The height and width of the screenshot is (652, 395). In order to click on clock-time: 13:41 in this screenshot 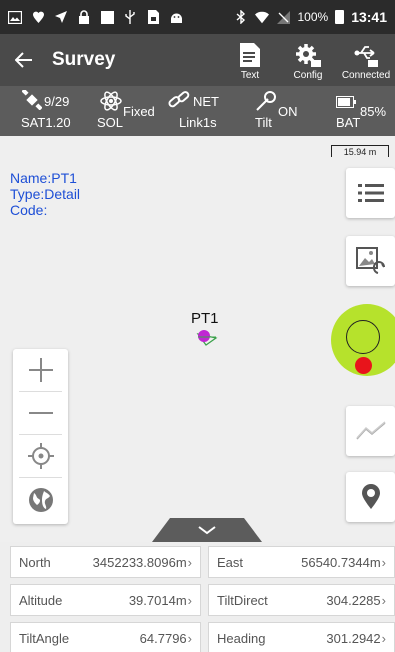, I will do `click(369, 17)`.